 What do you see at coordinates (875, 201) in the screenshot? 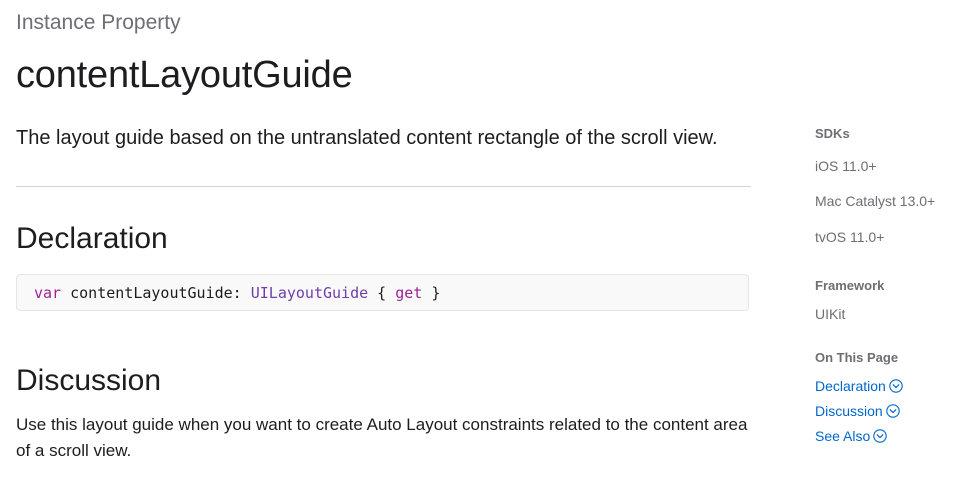
I see `sdk-mac-catalyst: Mac Catalyst 13.0+` at bounding box center [875, 201].